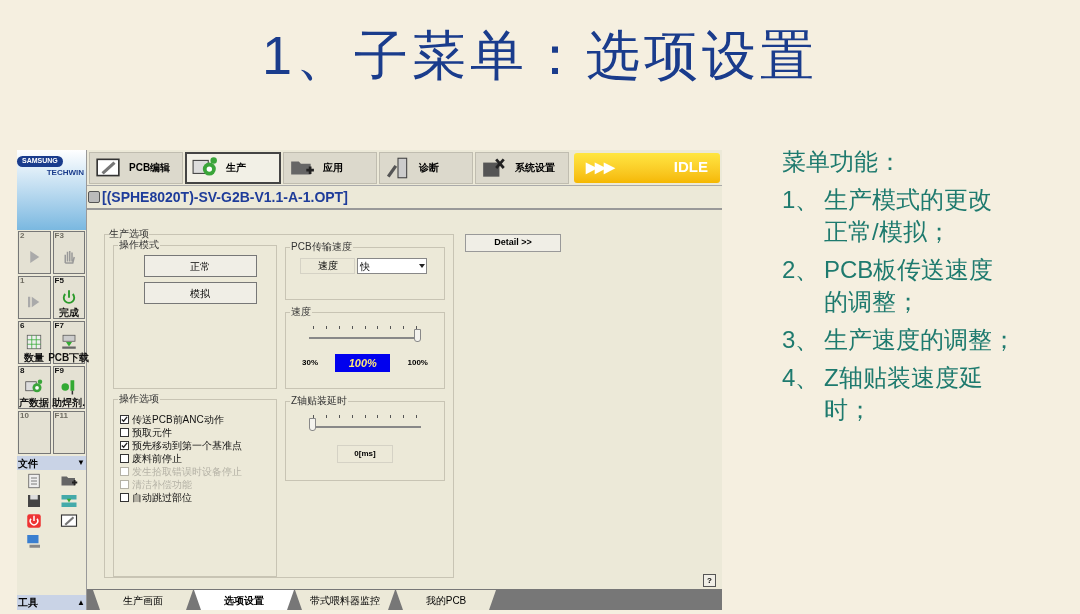 This screenshot has height=614, width=1080. What do you see at coordinates (68, 341) in the screenshot?
I see `download-icon` at bounding box center [68, 341].